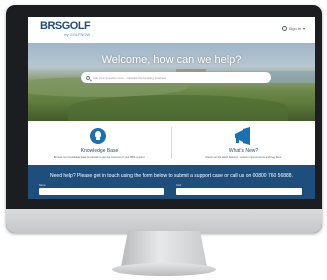  I want to click on club-field, so click(239, 191).